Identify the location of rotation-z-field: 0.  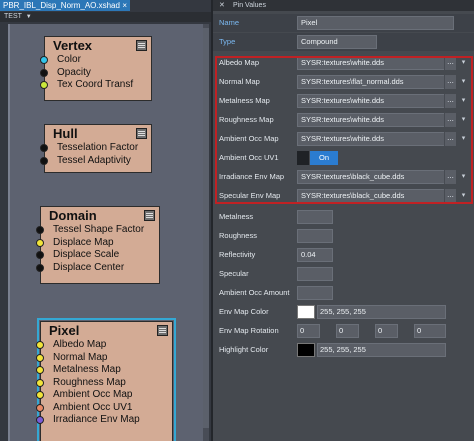
(386, 331).